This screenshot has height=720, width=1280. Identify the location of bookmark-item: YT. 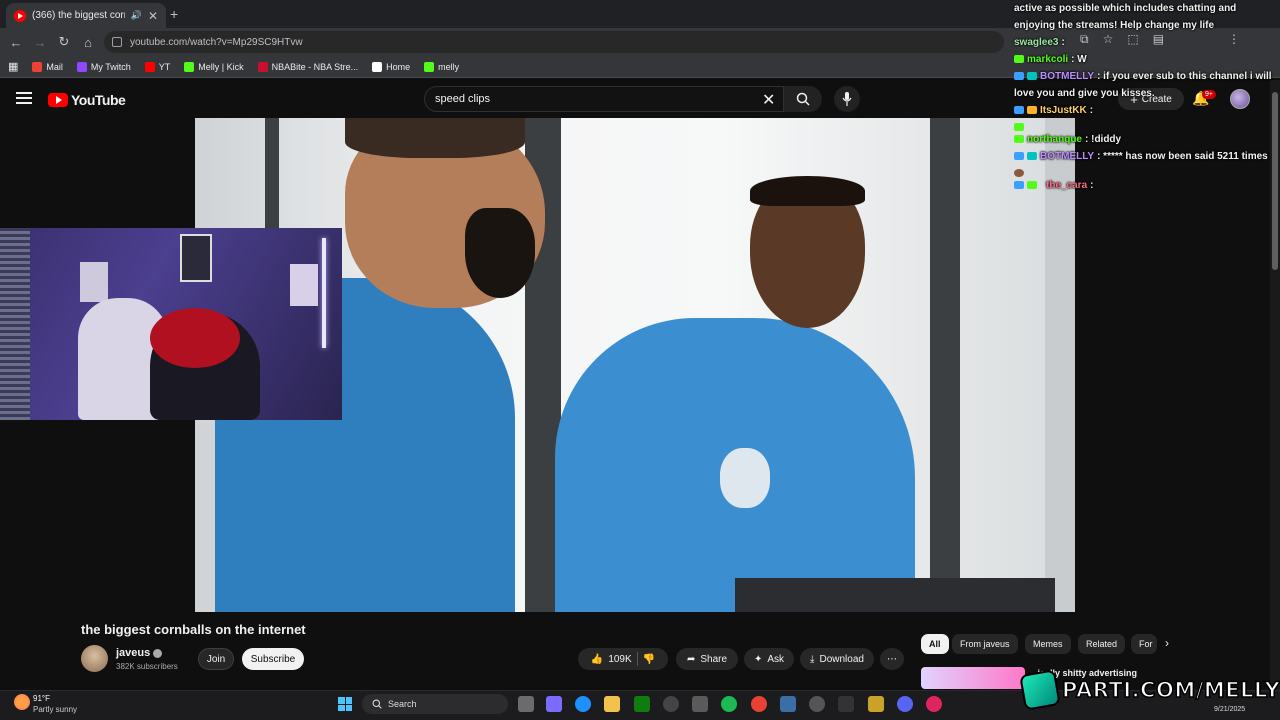
(157, 66).